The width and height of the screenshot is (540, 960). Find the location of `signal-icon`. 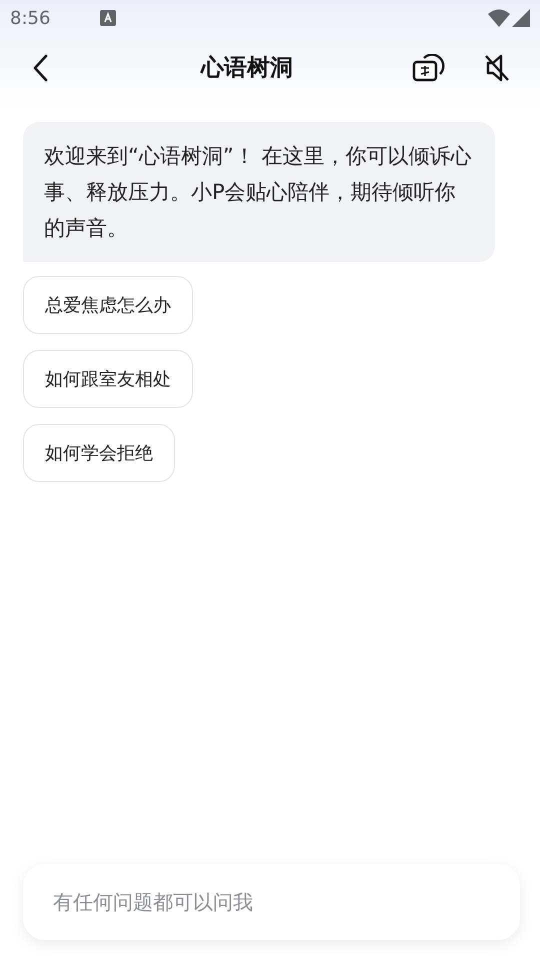

signal-icon is located at coordinates (521, 18).